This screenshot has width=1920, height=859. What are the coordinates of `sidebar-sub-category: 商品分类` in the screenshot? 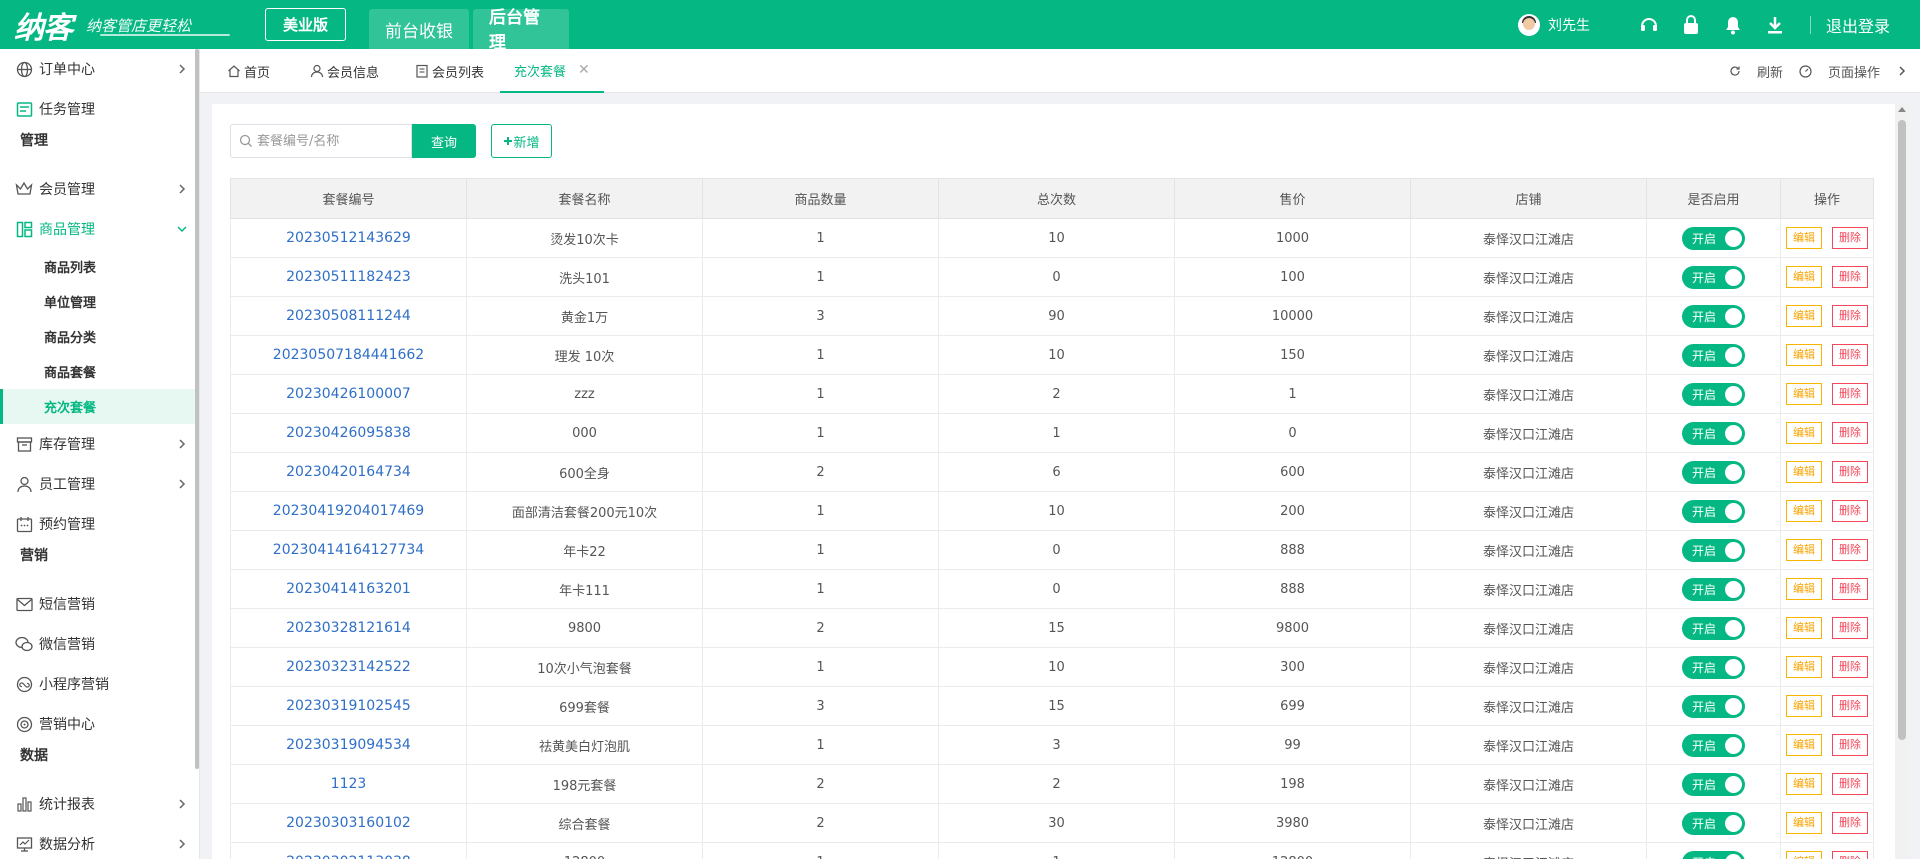 It's located at (97, 336).